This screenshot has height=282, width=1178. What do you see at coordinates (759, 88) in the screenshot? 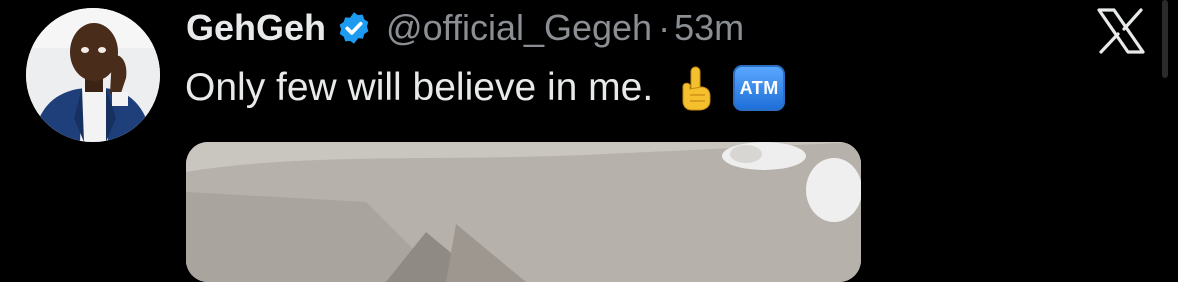
I see `atm-sign-emoji: ATM` at bounding box center [759, 88].